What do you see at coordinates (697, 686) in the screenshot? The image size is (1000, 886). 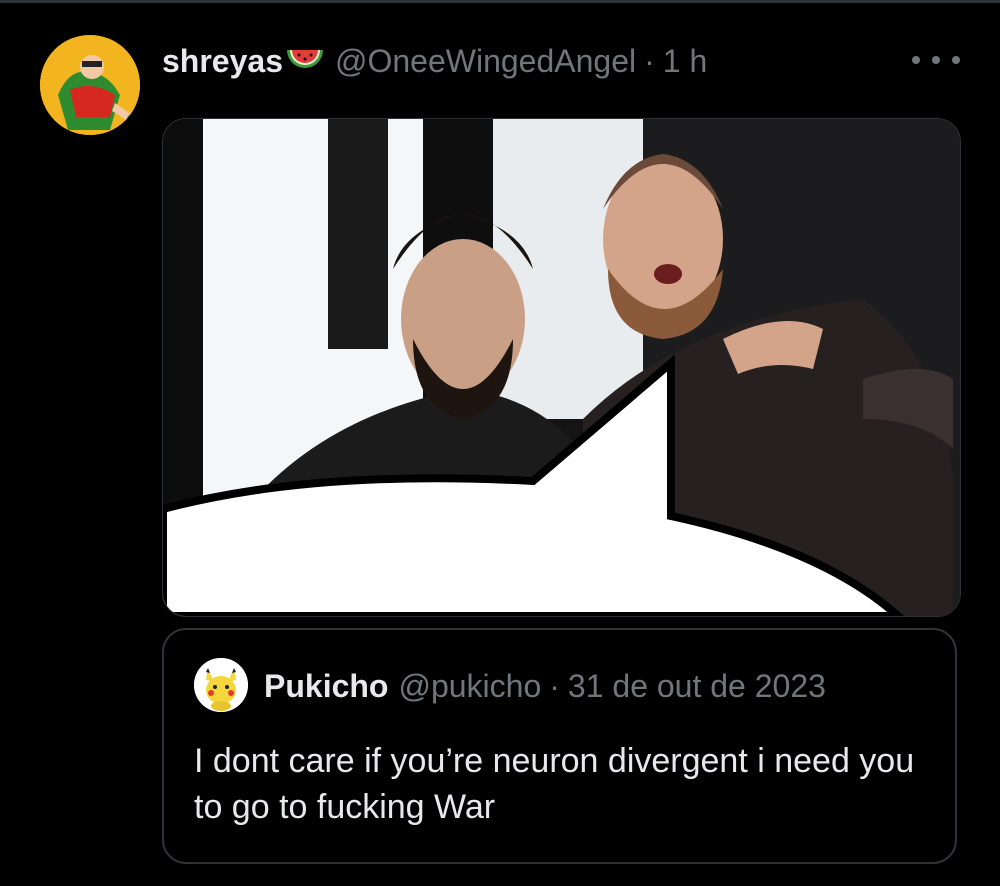 I see `quoted-tweet-date: 31 de out de 2023` at bounding box center [697, 686].